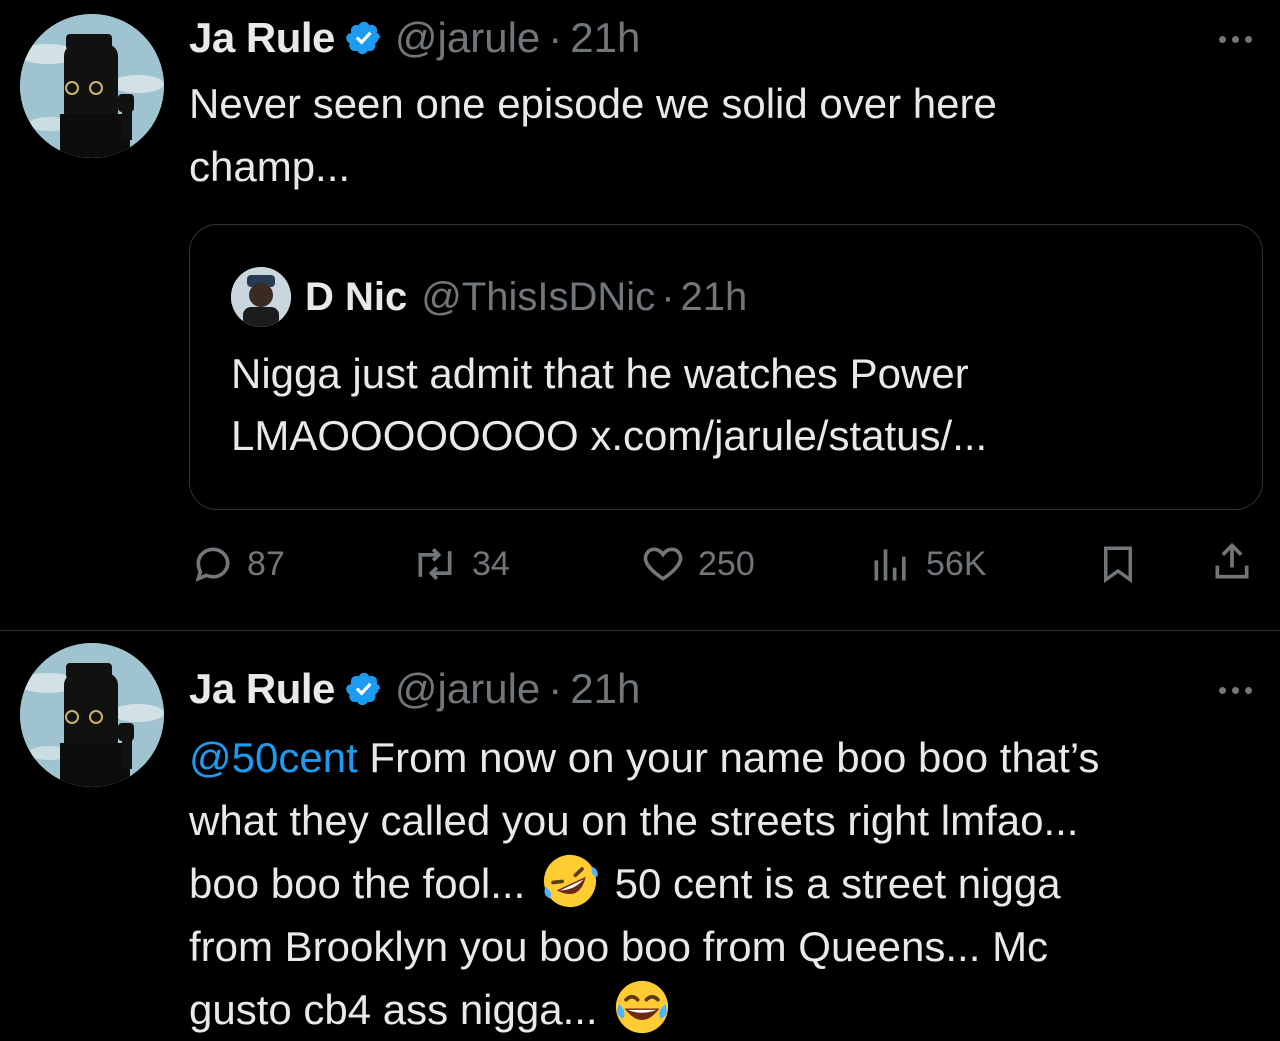 This screenshot has width=1280, height=1041. What do you see at coordinates (435, 564) in the screenshot?
I see `repost-icon` at bounding box center [435, 564].